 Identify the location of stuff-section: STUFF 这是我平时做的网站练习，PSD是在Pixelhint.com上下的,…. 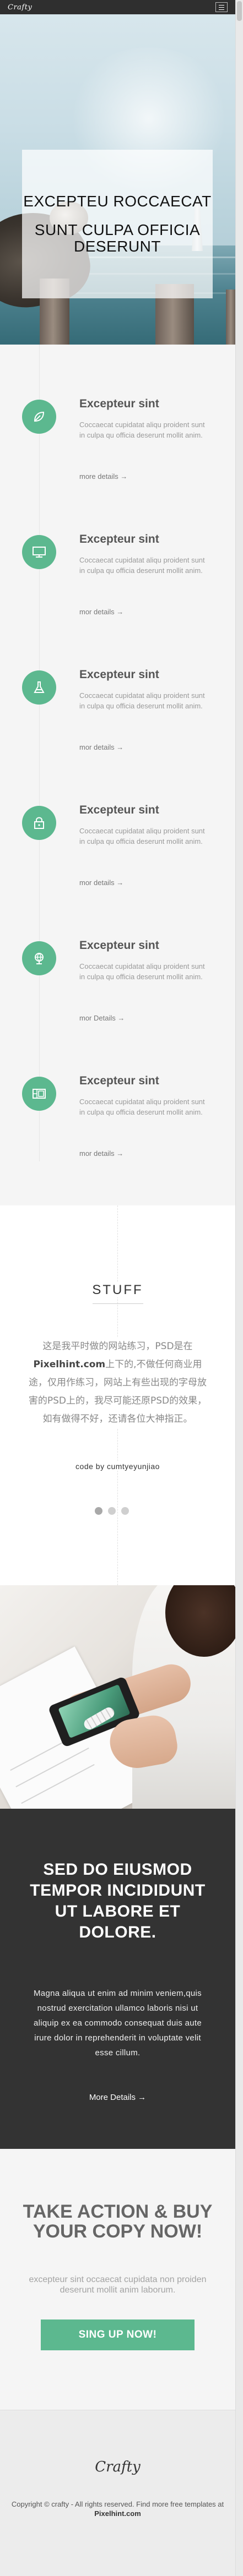
(117, 1395).